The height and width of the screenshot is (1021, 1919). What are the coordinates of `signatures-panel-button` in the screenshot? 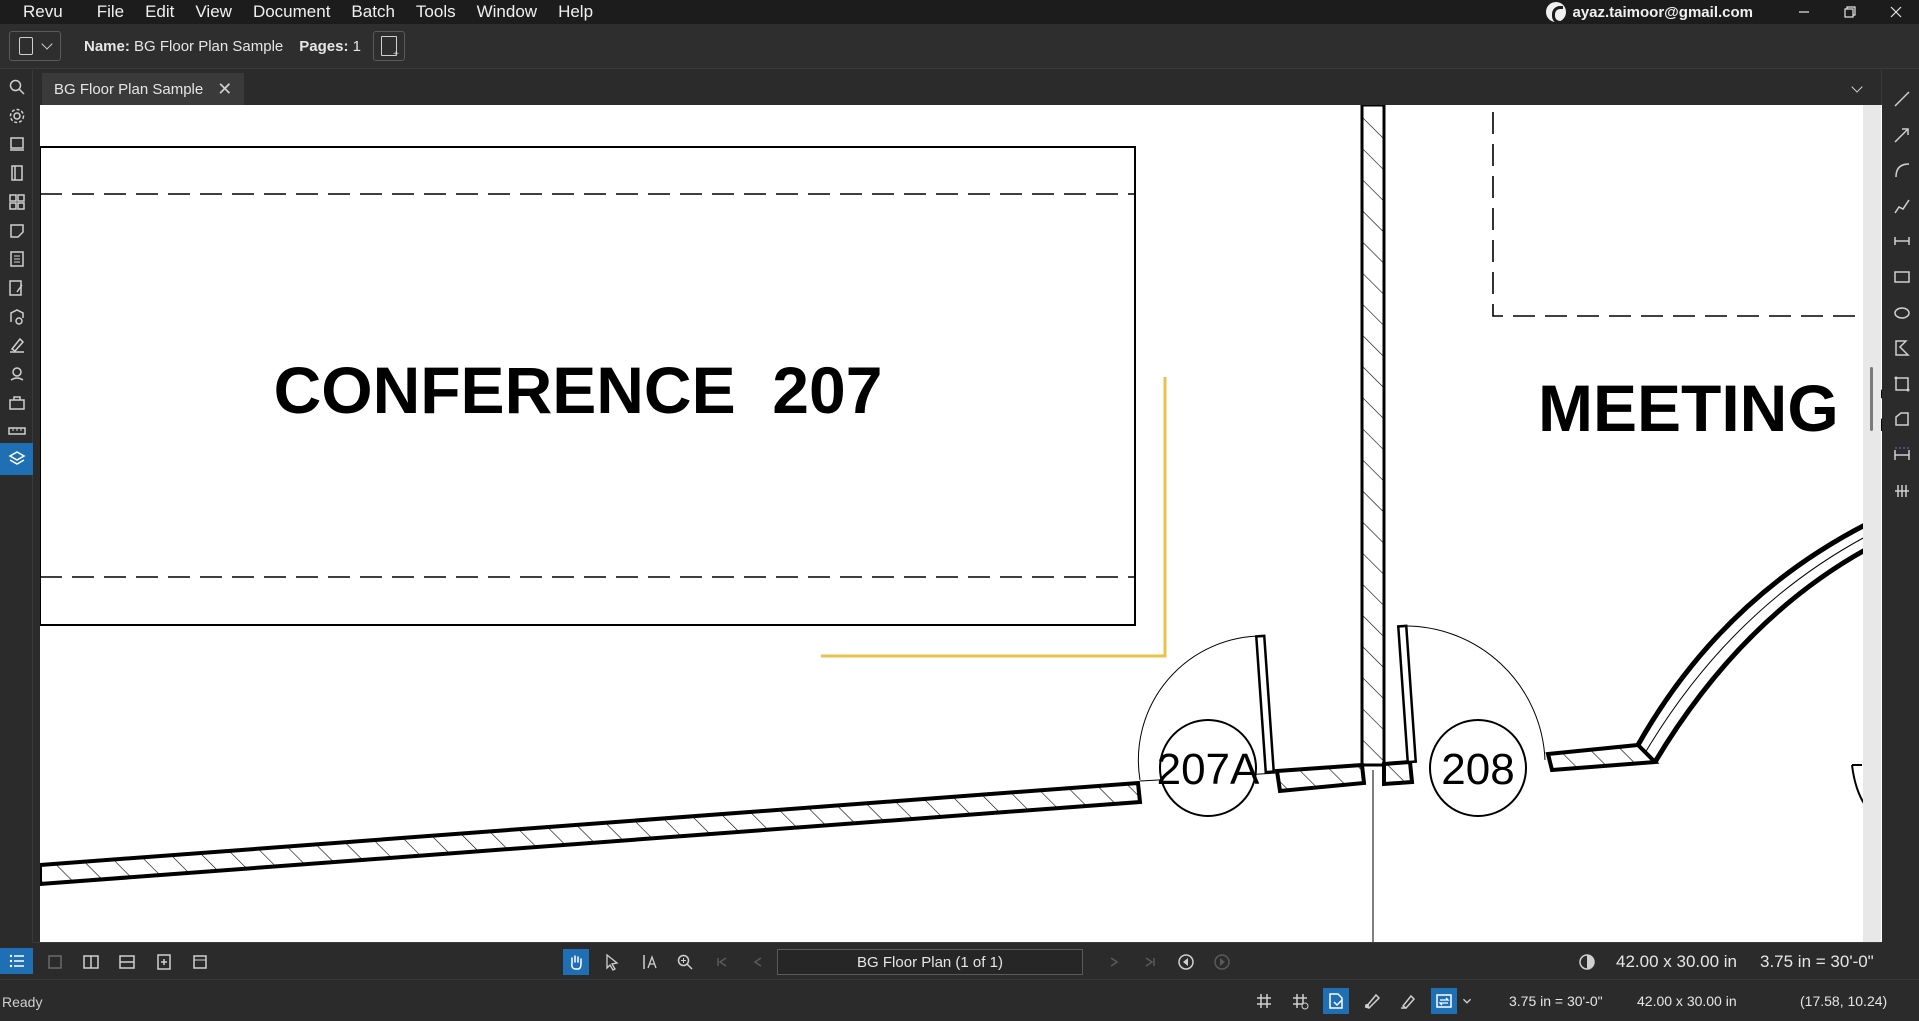 It's located at (17, 345).